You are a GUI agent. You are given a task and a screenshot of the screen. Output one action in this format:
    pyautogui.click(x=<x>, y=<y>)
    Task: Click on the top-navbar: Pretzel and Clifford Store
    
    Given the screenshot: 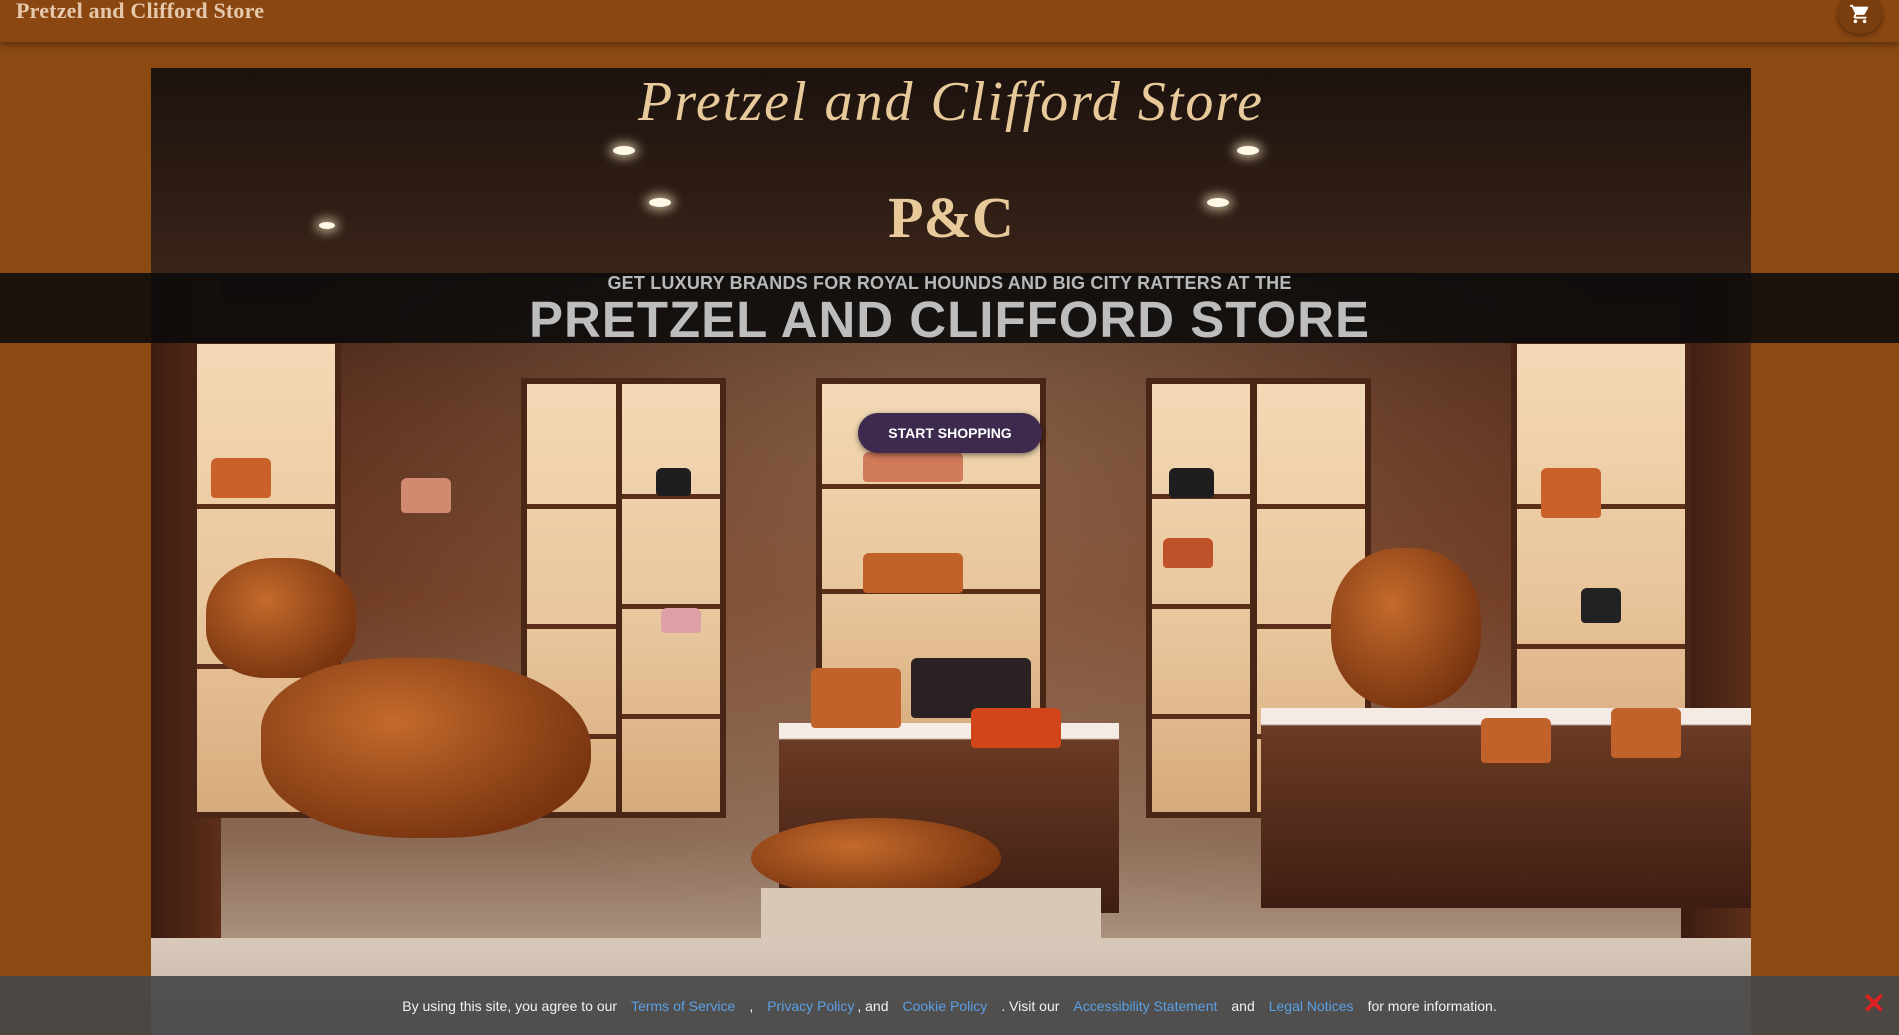 What is the action you would take?
    pyautogui.click(x=949, y=21)
    